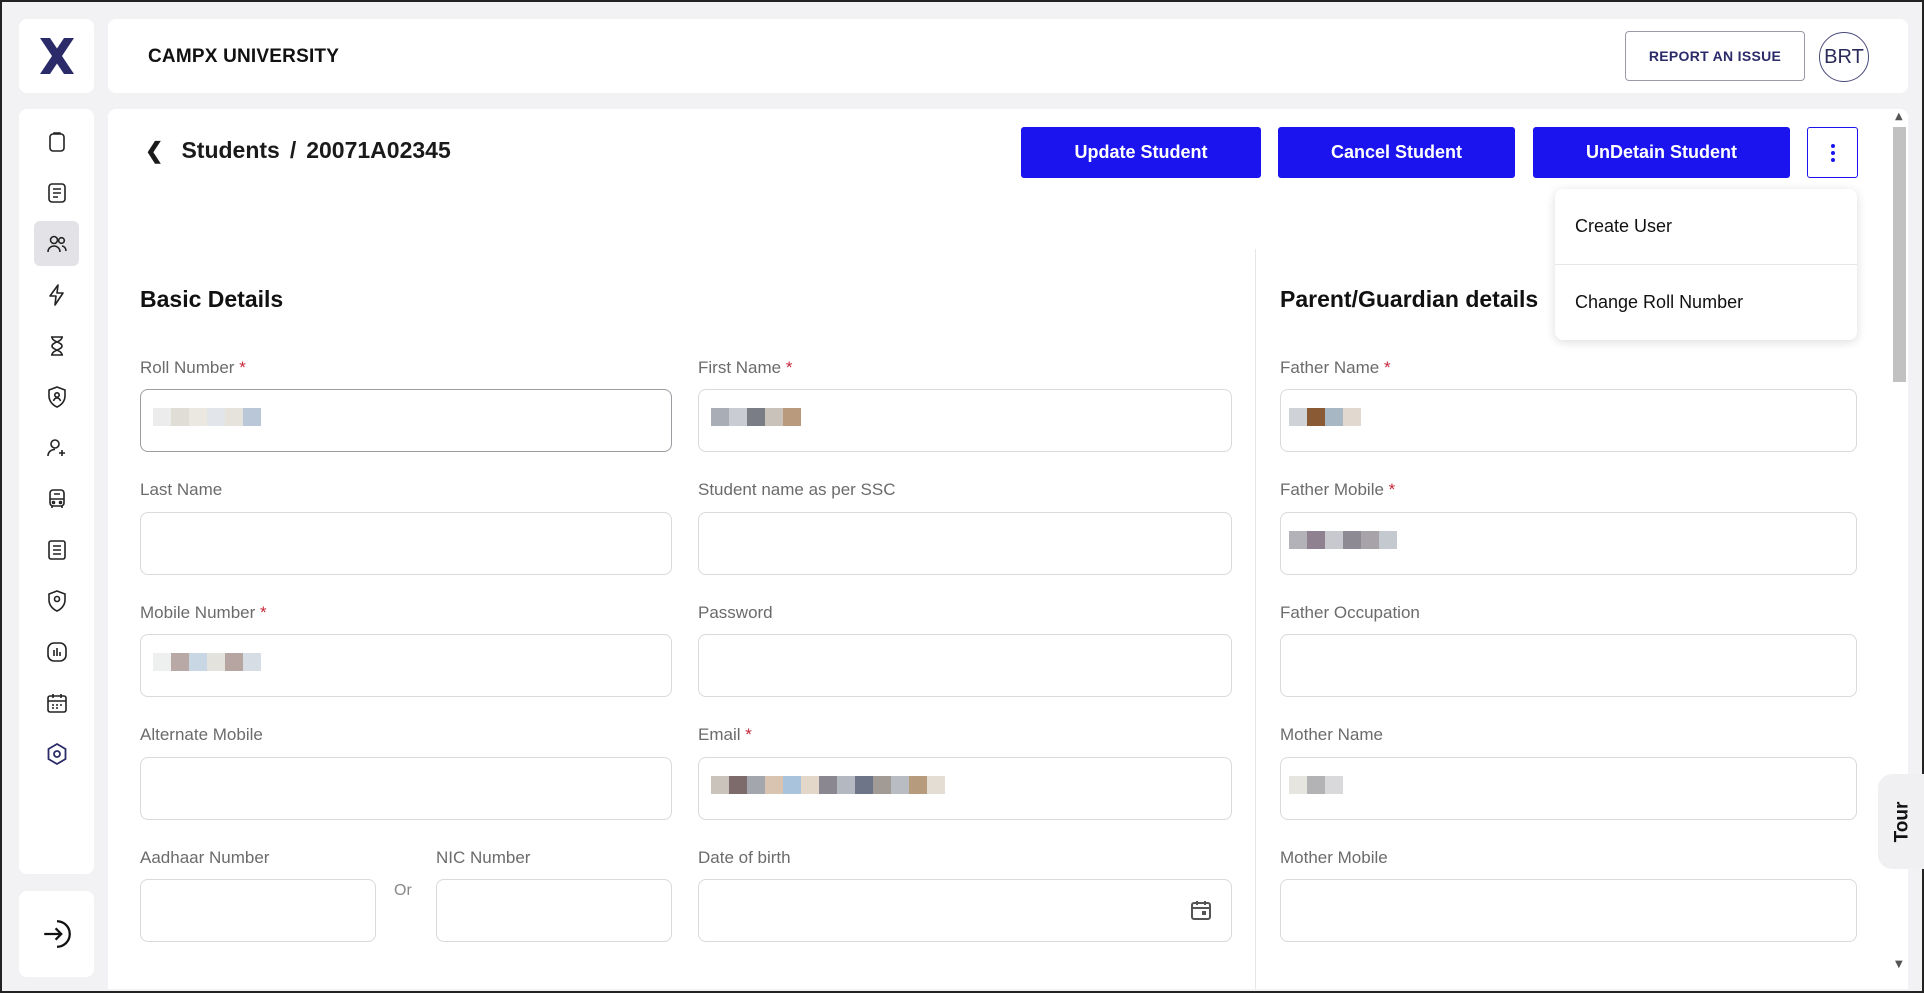 This screenshot has width=1924, height=993. Describe the element at coordinates (1568, 665) in the screenshot. I see `father-occupation-input` at that location.